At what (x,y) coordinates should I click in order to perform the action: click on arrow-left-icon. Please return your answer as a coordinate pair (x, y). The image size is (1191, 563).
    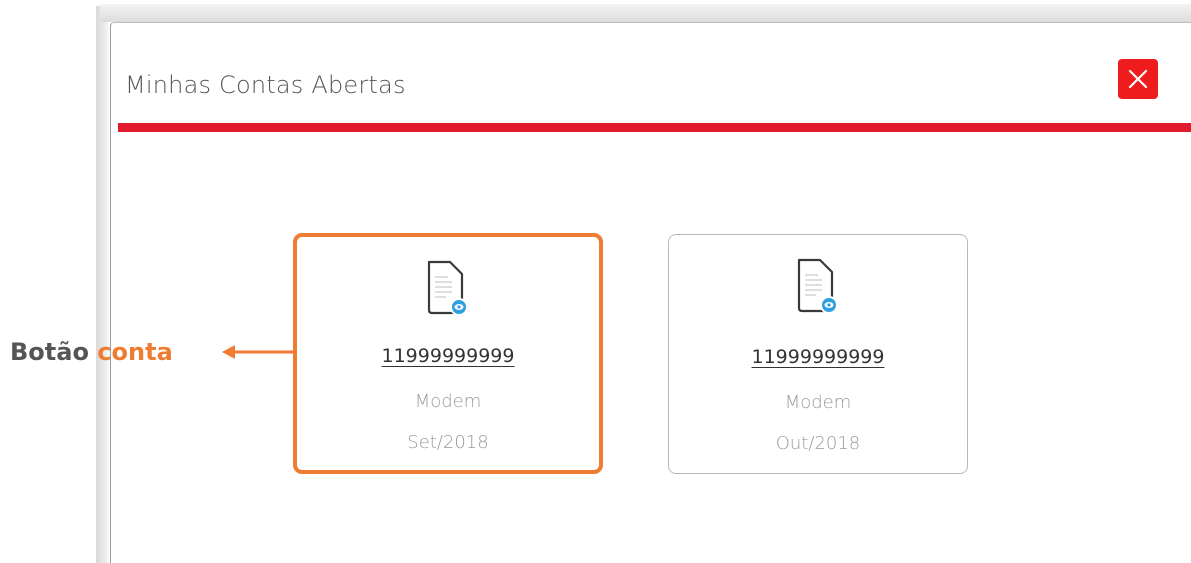
    Looking at the image, I should click on (258, 352).